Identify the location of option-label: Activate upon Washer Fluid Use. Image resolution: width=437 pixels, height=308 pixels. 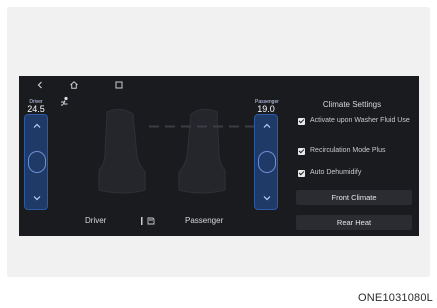
(360, 120).